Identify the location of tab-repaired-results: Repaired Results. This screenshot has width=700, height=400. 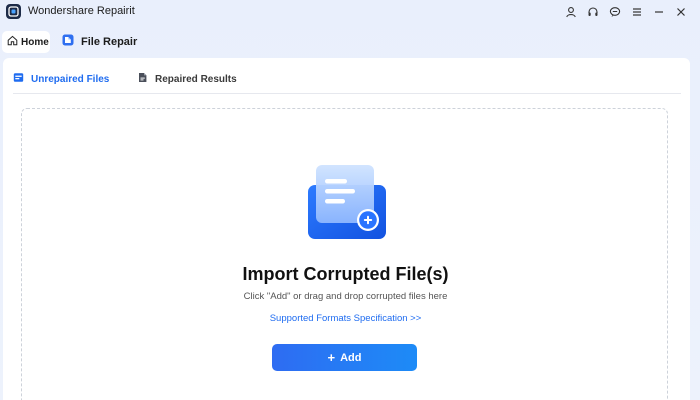
(187, 79).